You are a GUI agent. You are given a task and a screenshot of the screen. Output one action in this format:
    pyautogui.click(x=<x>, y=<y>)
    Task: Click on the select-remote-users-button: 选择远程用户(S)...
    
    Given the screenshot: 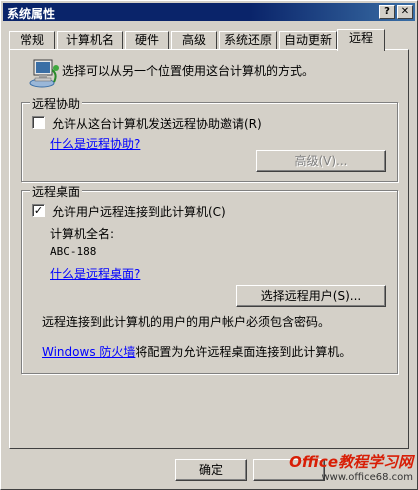 What is the action you would take?
    pyautogui.click(x=311, y=296)
    